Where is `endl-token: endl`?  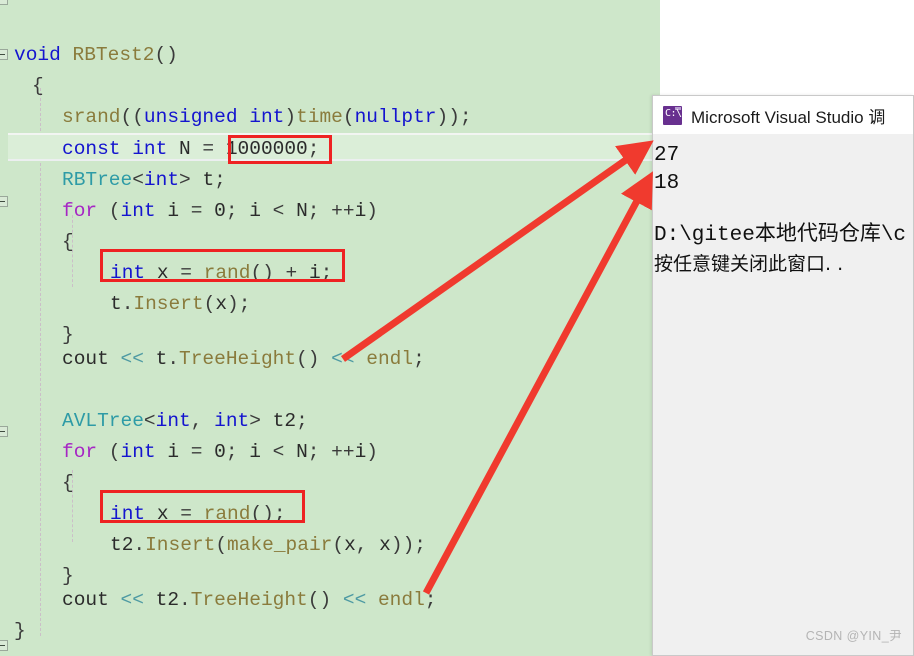 endl-token: endl is located at coordinates (390, 359).